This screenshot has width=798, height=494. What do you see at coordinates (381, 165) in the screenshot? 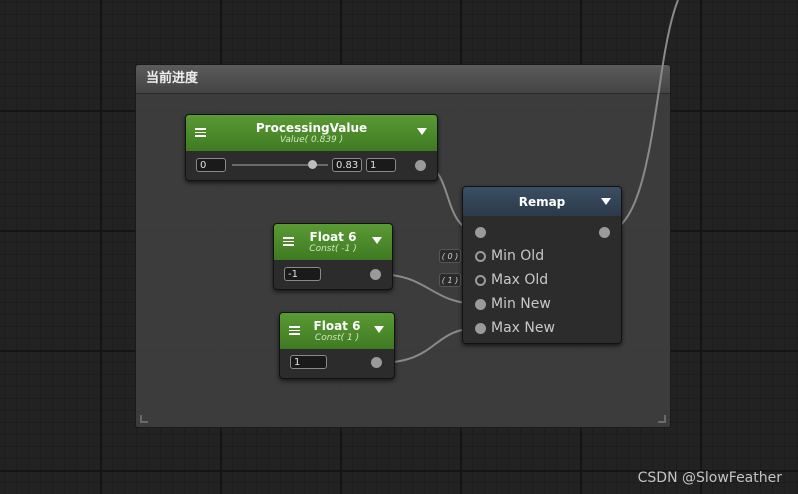
I see `max-value-field: 1` at bounding box center [381, 165].